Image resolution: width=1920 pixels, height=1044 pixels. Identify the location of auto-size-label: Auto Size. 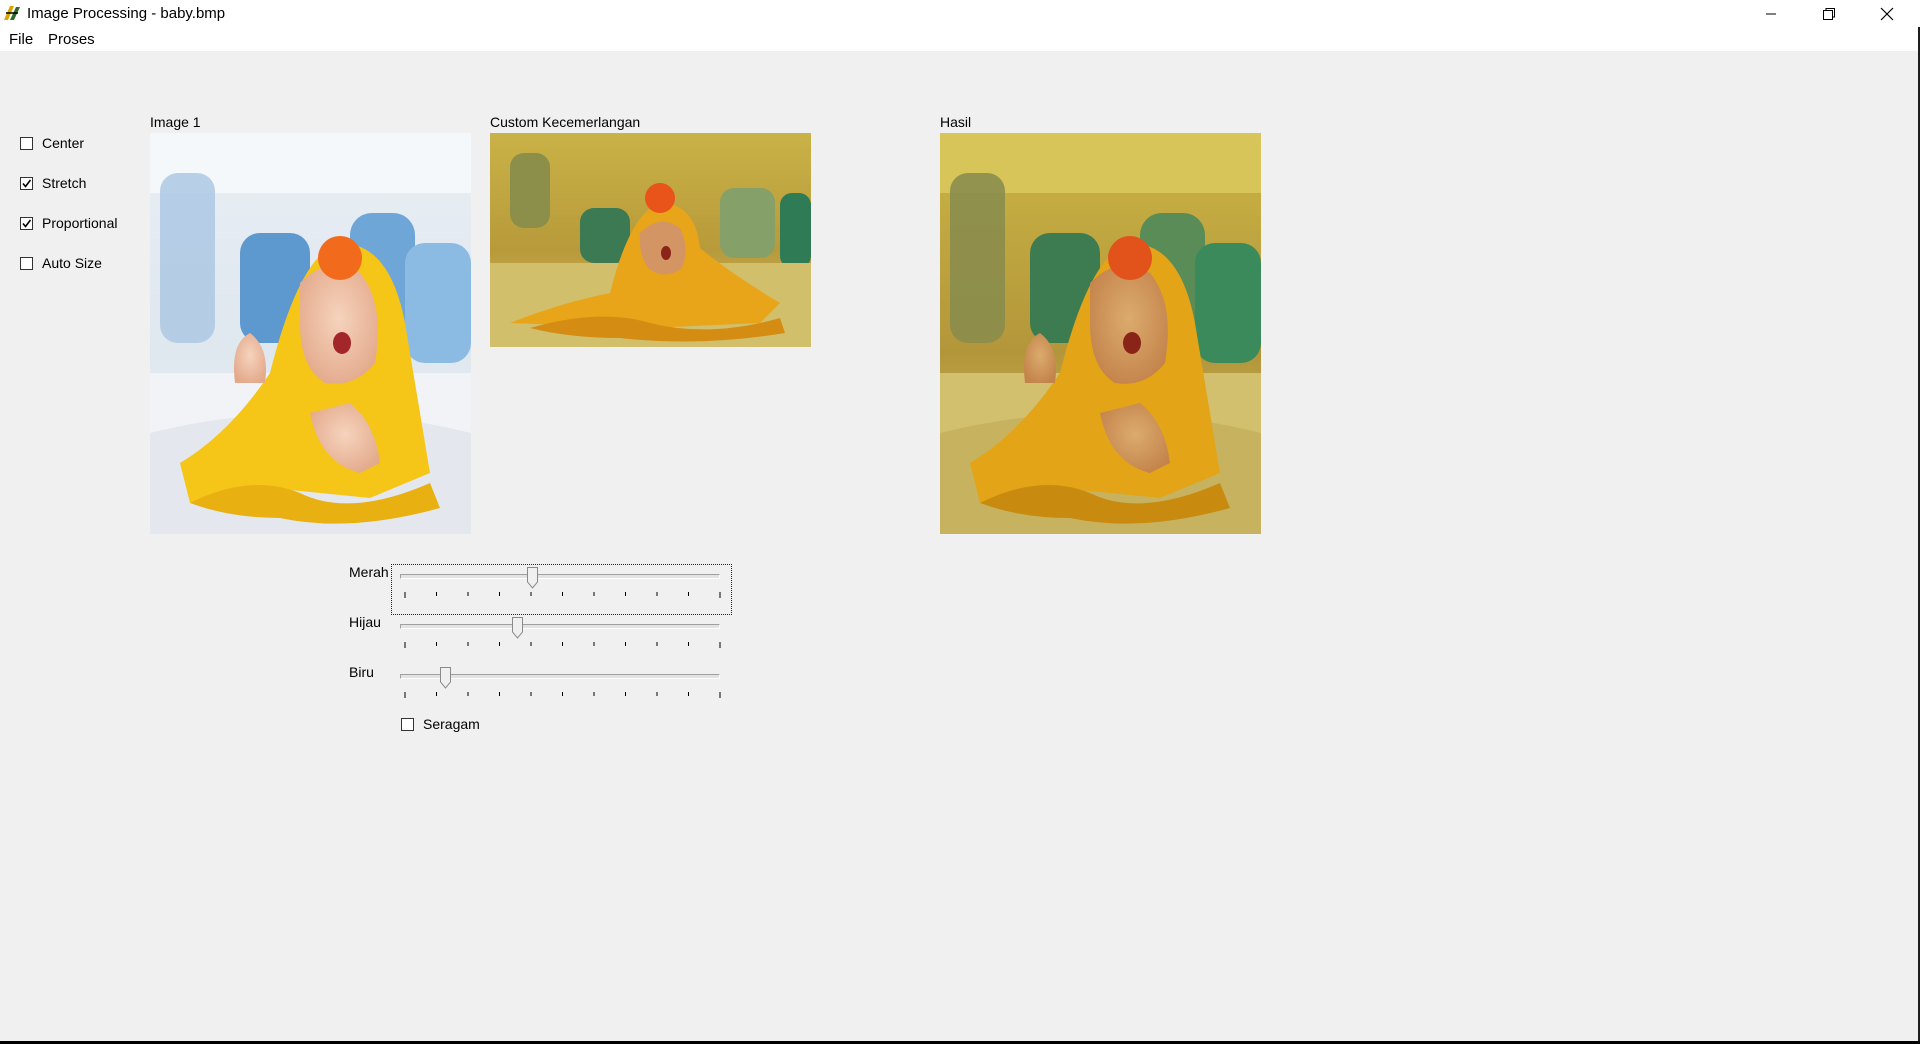
(72, 263).